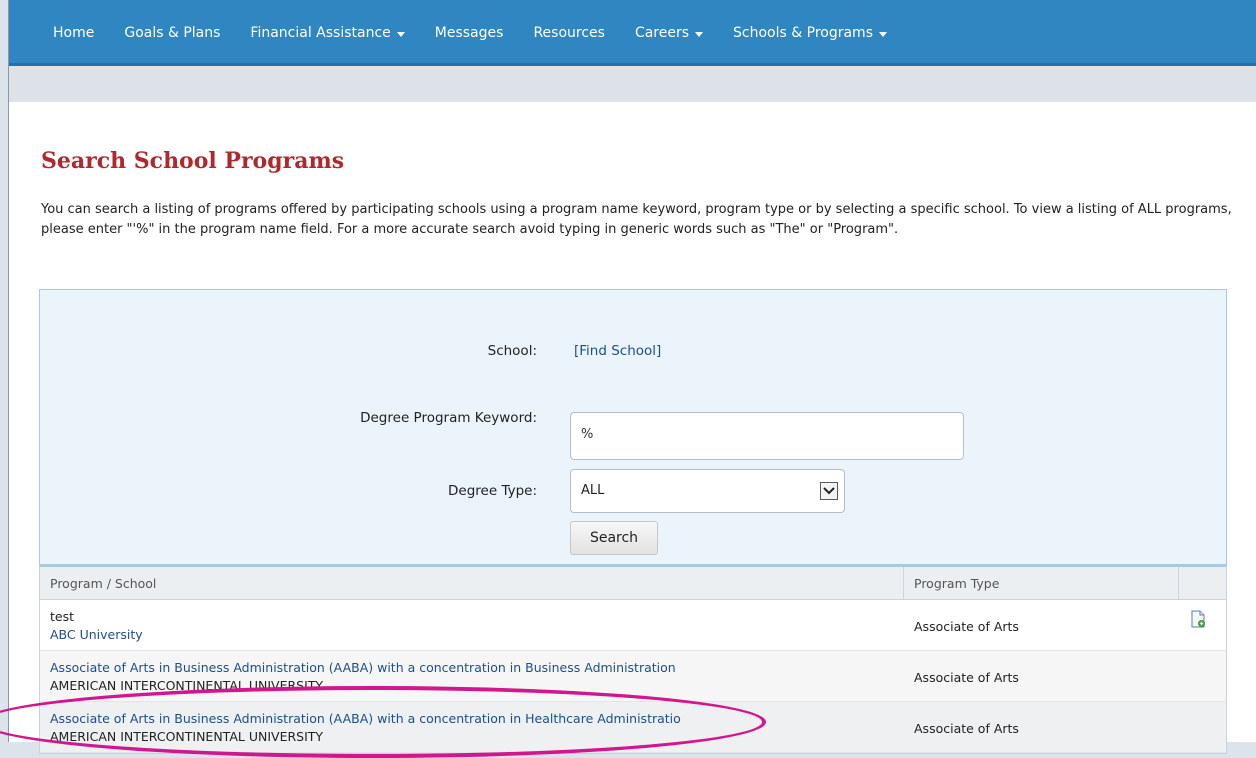 Image resolution: width=1256 pixels, height=758 pixels. I want to click on nav-item-label: Home, so click(74, 33).